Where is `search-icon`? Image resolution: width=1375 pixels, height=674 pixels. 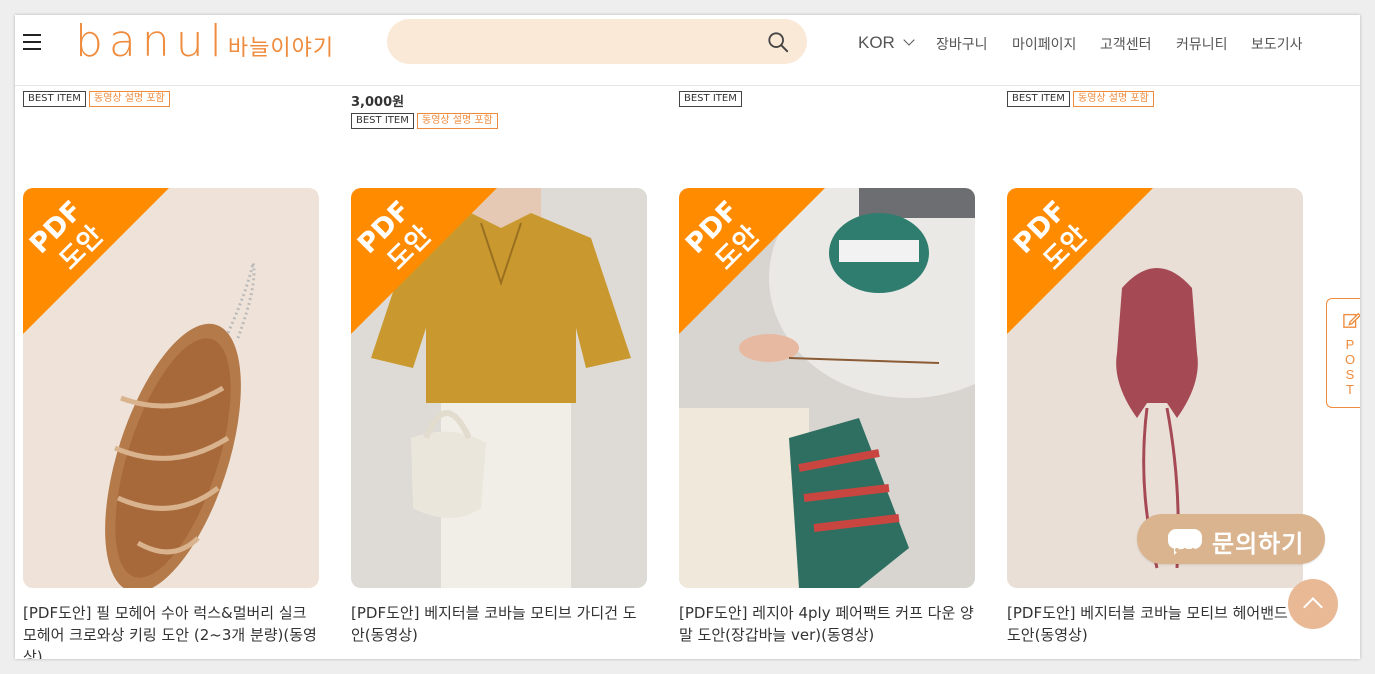 search-icon is located at coordinates (778, 42).